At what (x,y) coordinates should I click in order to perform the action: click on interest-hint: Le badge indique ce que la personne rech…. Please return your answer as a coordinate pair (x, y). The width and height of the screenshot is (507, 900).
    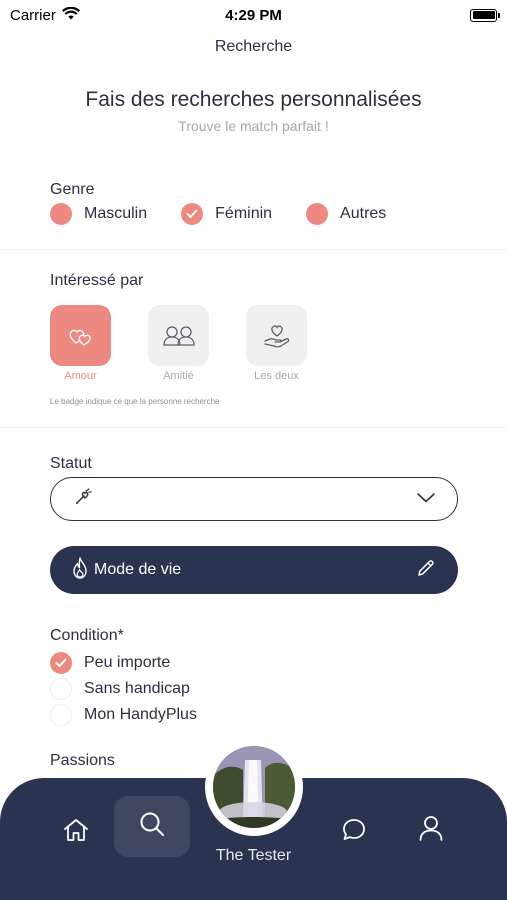
    Looking at the image, I should click on (135, 401).